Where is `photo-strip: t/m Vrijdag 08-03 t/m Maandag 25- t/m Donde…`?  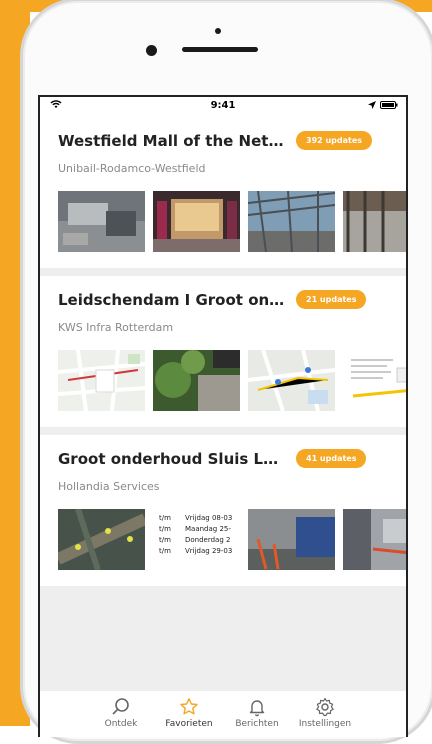 photo-strip: t/m Vrijdag 08-03 t/m Maandag 25- t/m Donde… is located at coordinates (232, 539).